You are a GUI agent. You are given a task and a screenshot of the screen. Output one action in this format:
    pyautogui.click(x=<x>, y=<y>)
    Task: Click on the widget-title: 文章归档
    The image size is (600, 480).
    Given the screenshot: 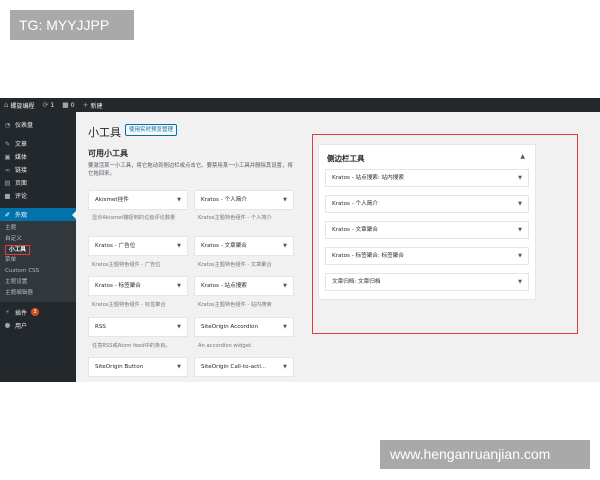 What is the action you would take?
    pyautogui.click(x=356, y=282)
    